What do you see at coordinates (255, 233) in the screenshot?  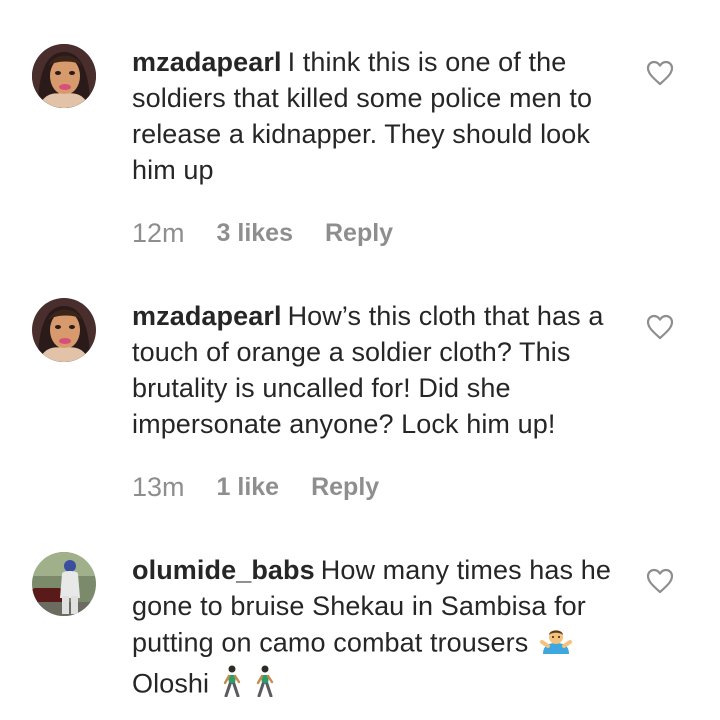 I see `likes-count: 3 likes` at bounding box center [255, 233].